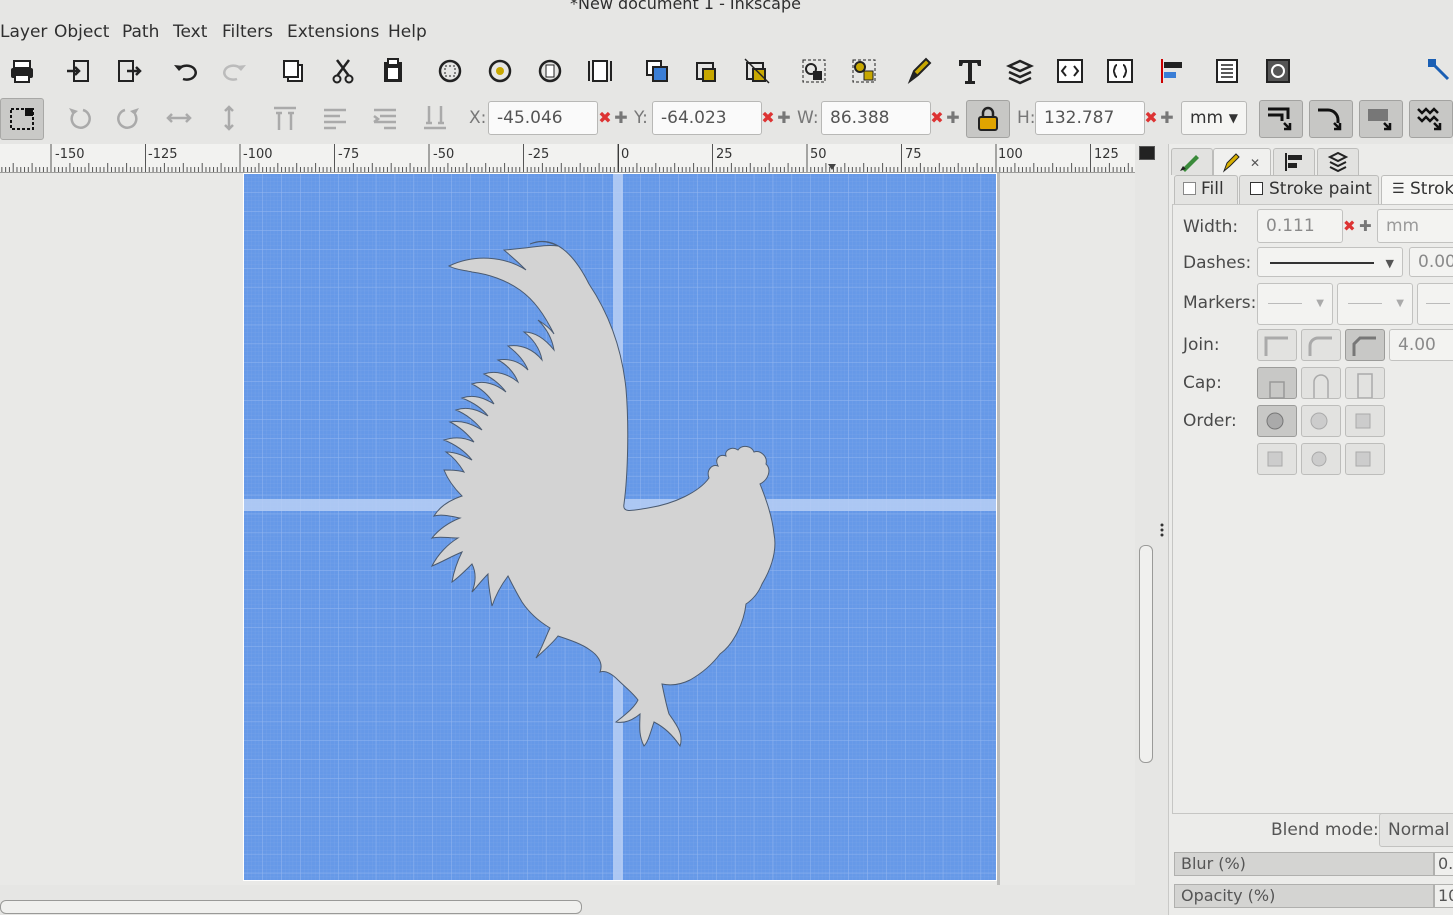 The height and width of the screenshot is (915, 1453). Describe the element at coordinates (953, 118) in the screenshot. I see `w-step-icon: ✚` at that location.